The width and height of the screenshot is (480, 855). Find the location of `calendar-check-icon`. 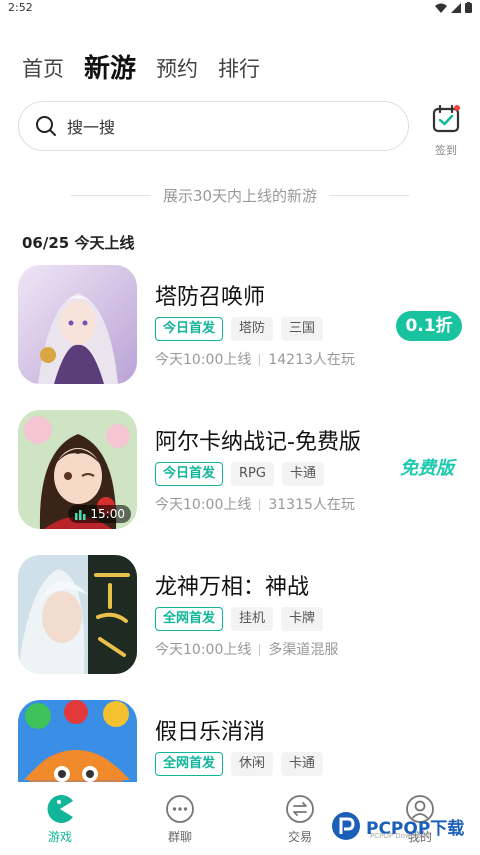

calendar-check-icon is located at coordinates (446, 118).